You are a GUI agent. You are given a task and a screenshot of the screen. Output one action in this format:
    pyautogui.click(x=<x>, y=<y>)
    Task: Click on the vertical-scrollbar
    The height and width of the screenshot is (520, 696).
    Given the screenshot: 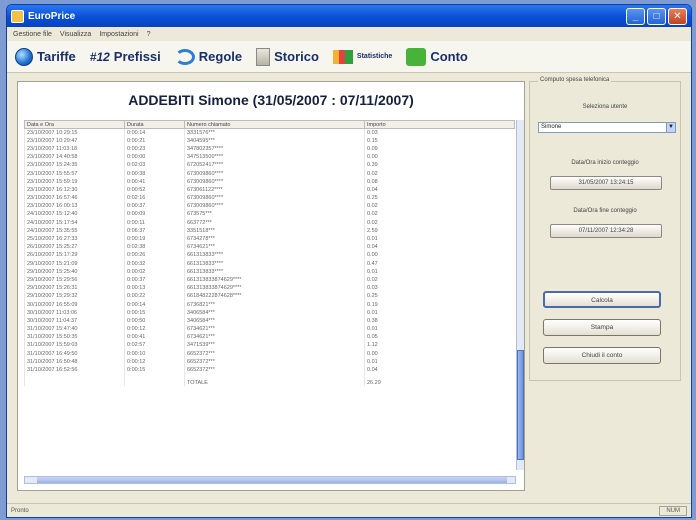 What is the action you would take?
    pyautogui.click(x=520, y=295)
    